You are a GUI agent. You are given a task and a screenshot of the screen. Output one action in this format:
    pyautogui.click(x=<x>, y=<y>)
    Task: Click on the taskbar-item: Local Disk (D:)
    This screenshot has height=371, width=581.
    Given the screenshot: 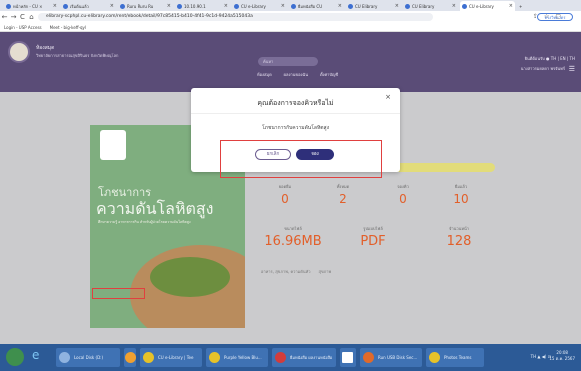 What is the action you would take?
    pyautogui.click(x=88, y=357)
    